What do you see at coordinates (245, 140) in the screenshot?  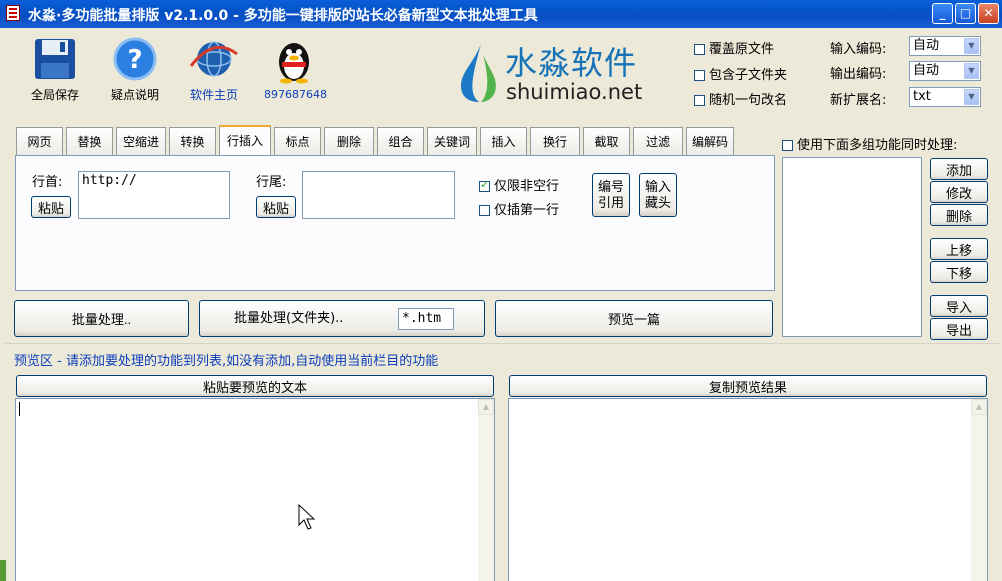 I see `tab-4: 行插入` at bounding box center [245, 140].